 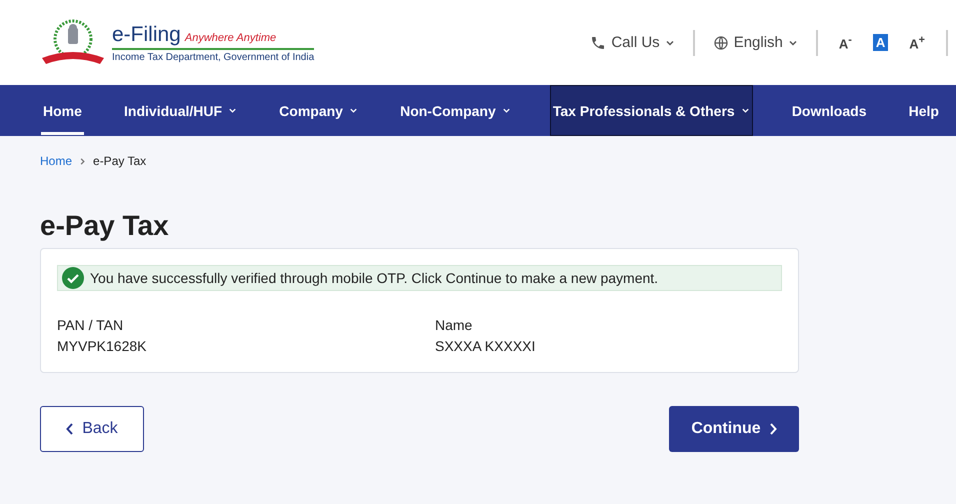 I want to click on chevron-left-icon, so click(x=70, y=429).